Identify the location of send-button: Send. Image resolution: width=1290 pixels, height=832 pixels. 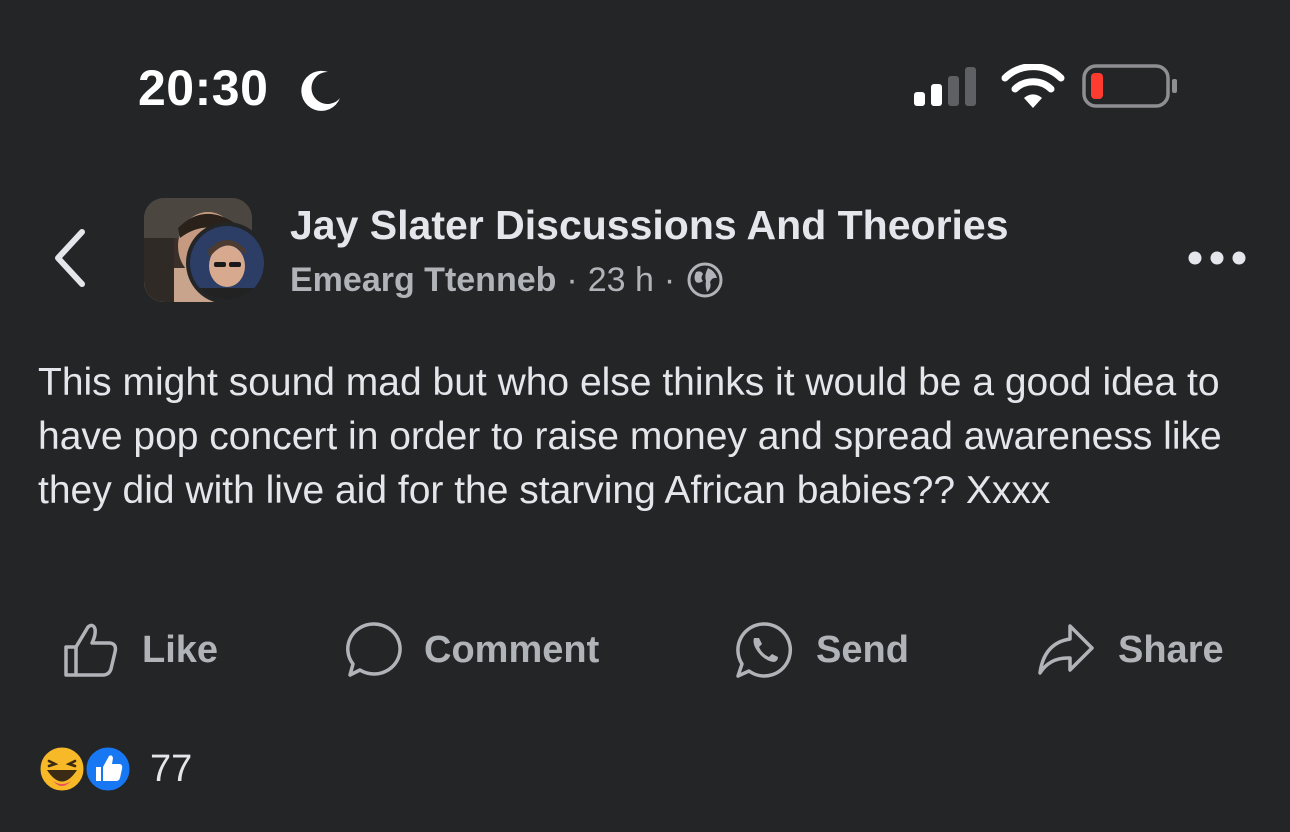
(821, 650).